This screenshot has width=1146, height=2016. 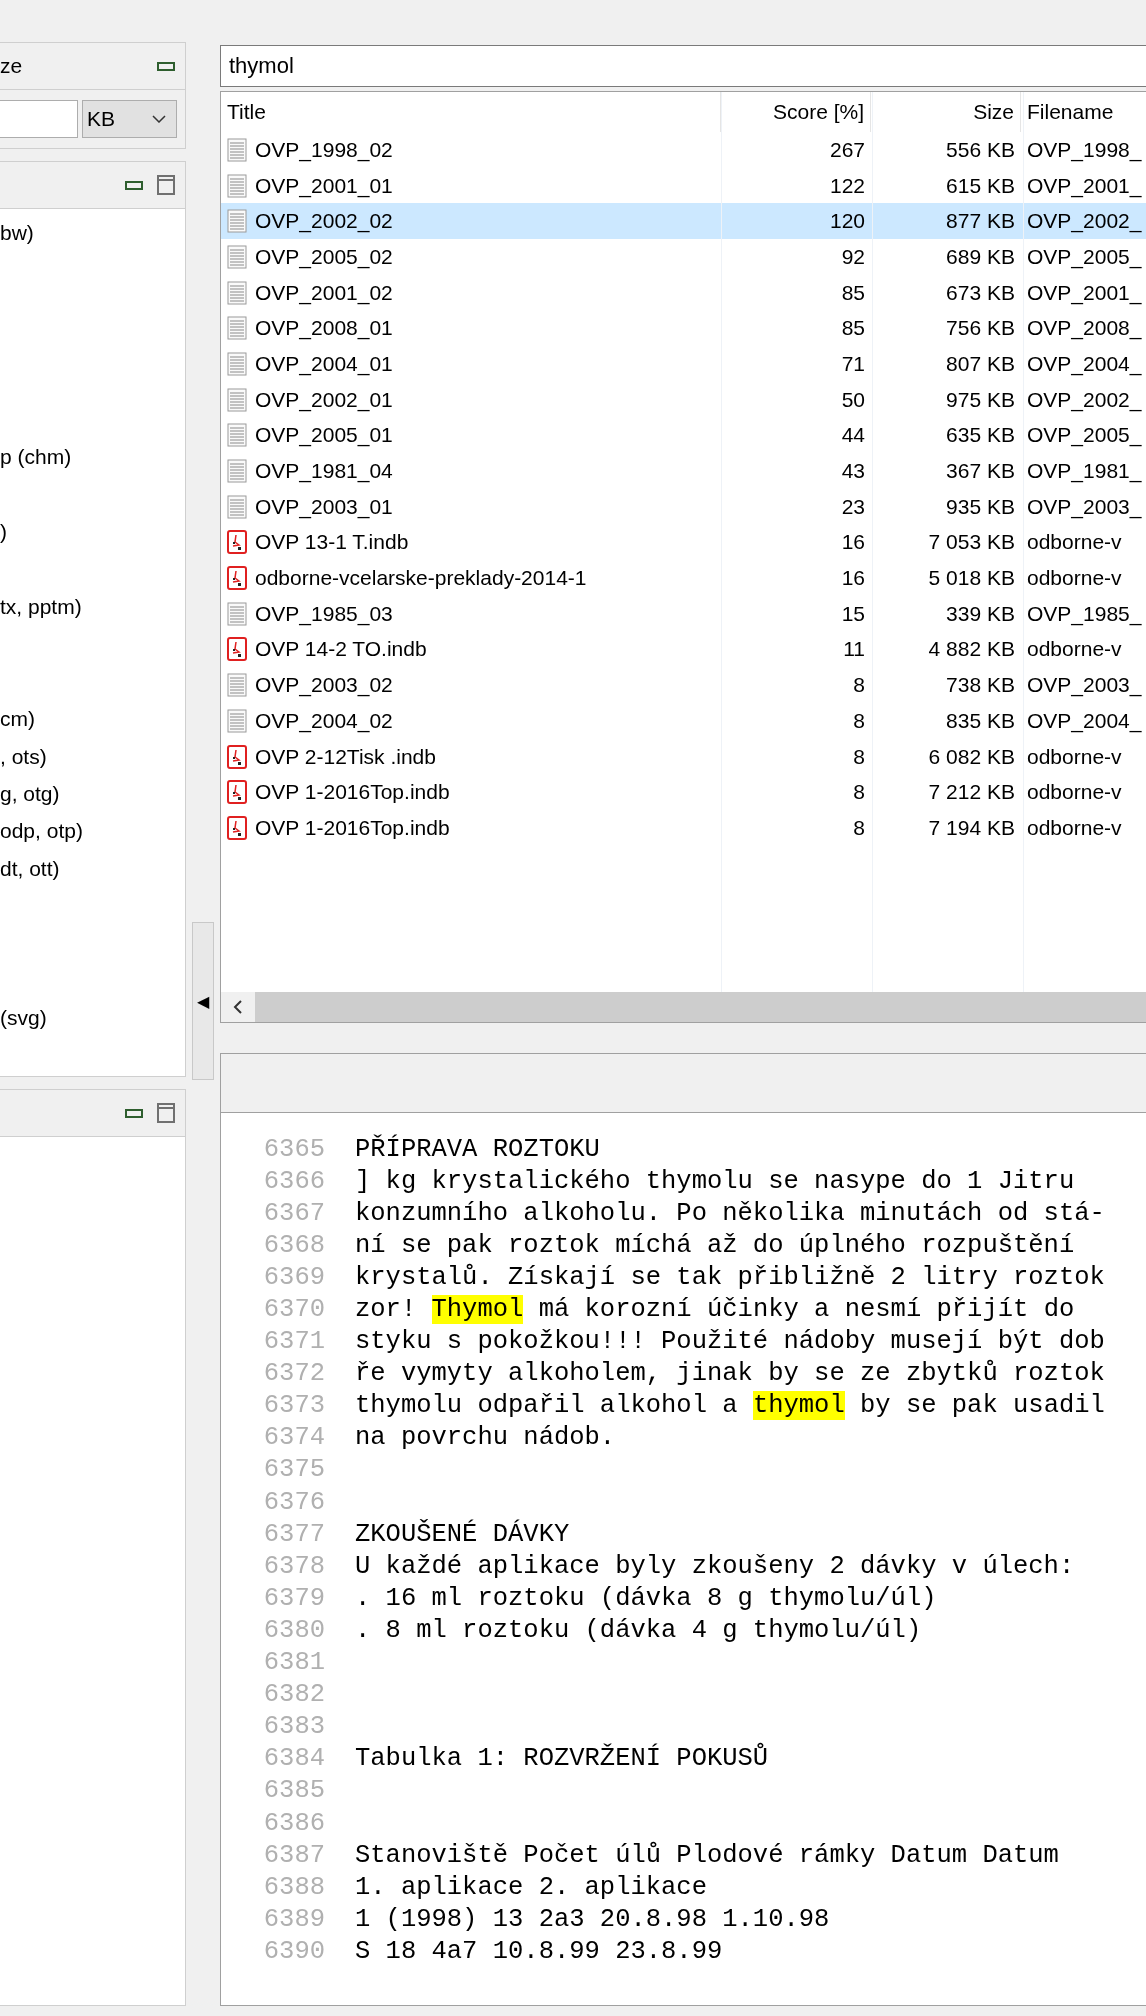 I want to click on result-row: OVP_2003_01 23 935 KB OVP_2003_, so click(x=683, y=506).